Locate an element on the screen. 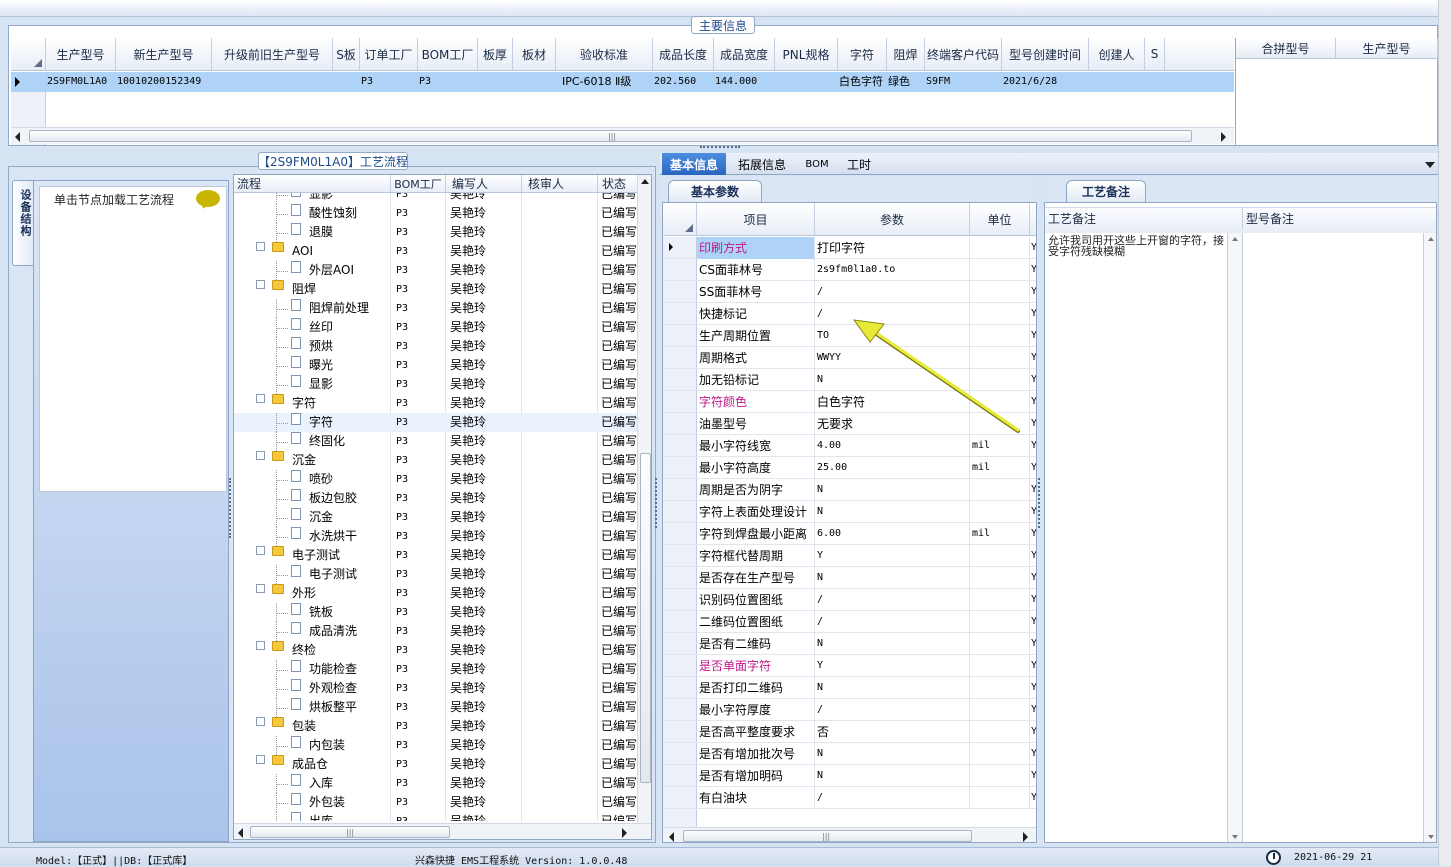 Image resolution: width=1451 pixels, height=867 pixels. process-row: 铣板 P3 吴艳玲 已编写 is located at coordinates (435, 612).